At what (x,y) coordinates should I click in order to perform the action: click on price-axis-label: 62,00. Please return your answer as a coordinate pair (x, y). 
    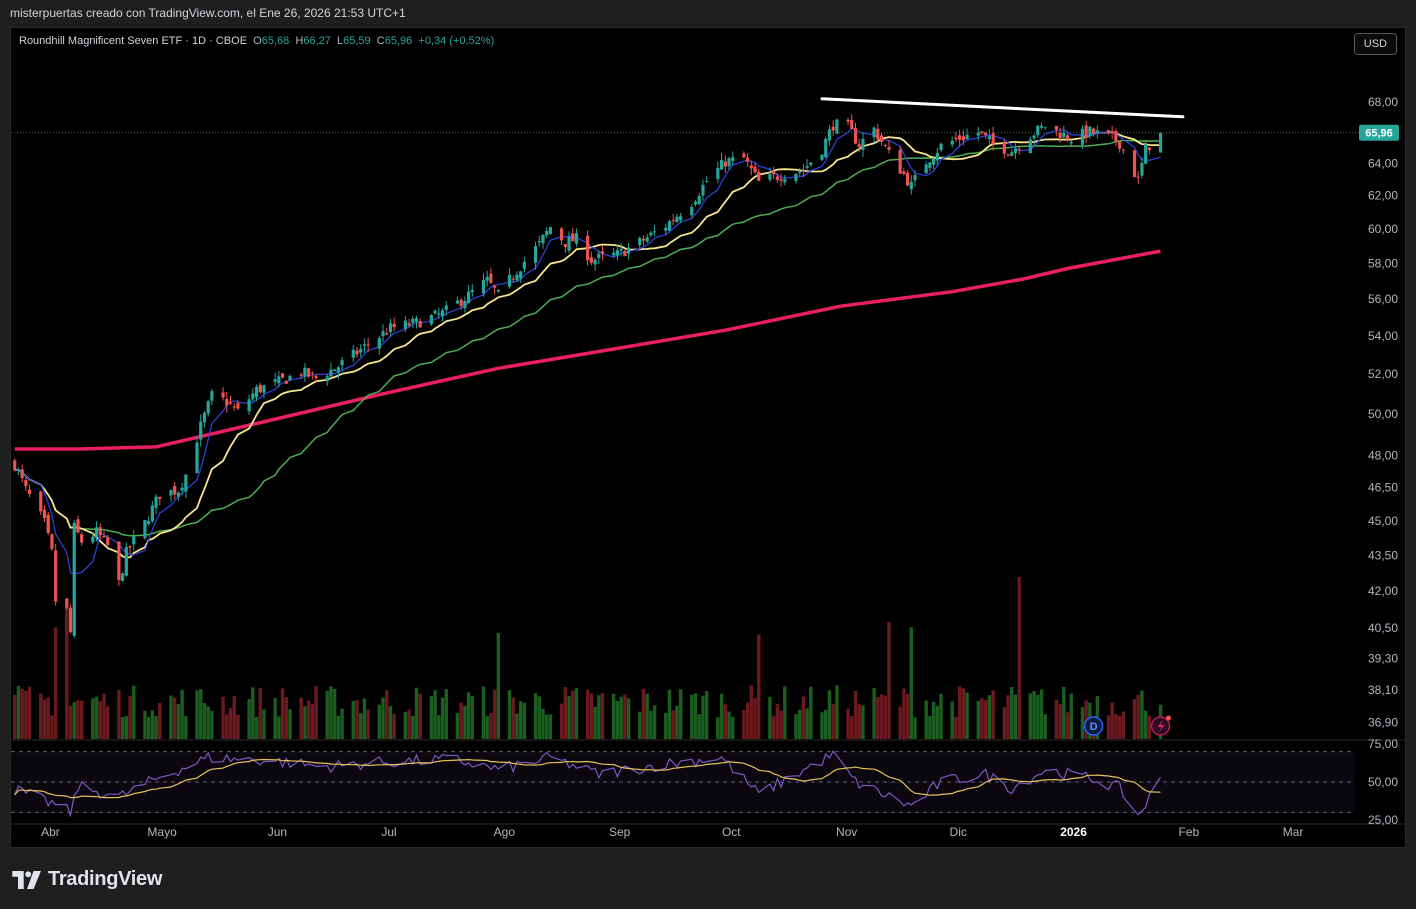
    Looking at the image, I should click on (1383, 196).